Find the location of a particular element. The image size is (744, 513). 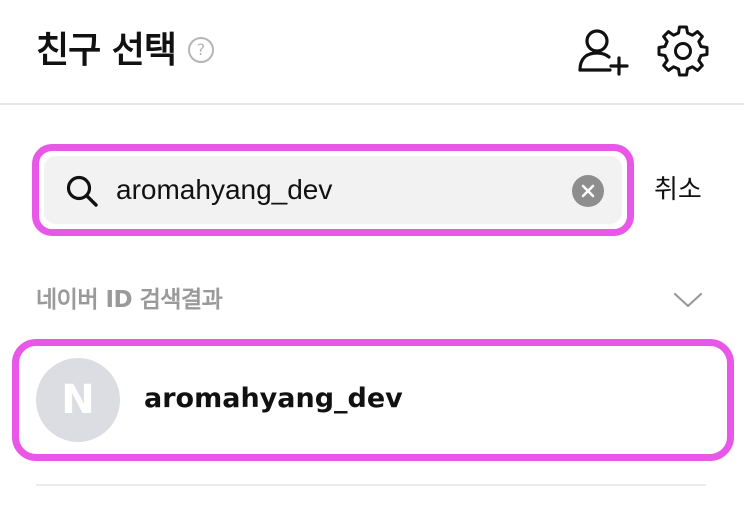

clear-x-icon is located at coordinates (588, 191).